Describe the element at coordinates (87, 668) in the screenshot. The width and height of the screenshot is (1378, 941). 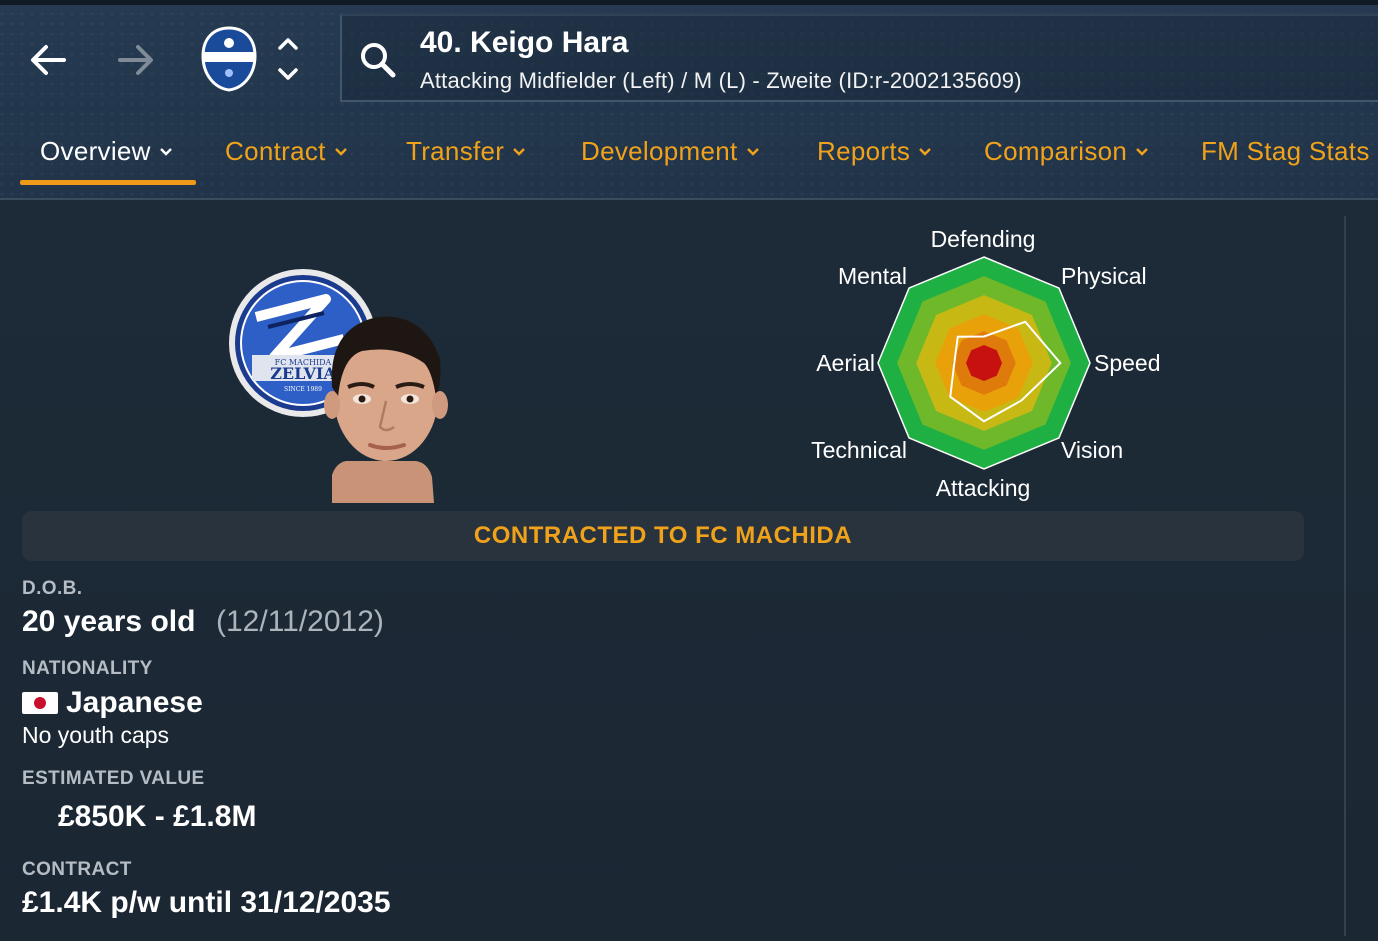
I see `nationality-label: NATIONALITY` at that location.